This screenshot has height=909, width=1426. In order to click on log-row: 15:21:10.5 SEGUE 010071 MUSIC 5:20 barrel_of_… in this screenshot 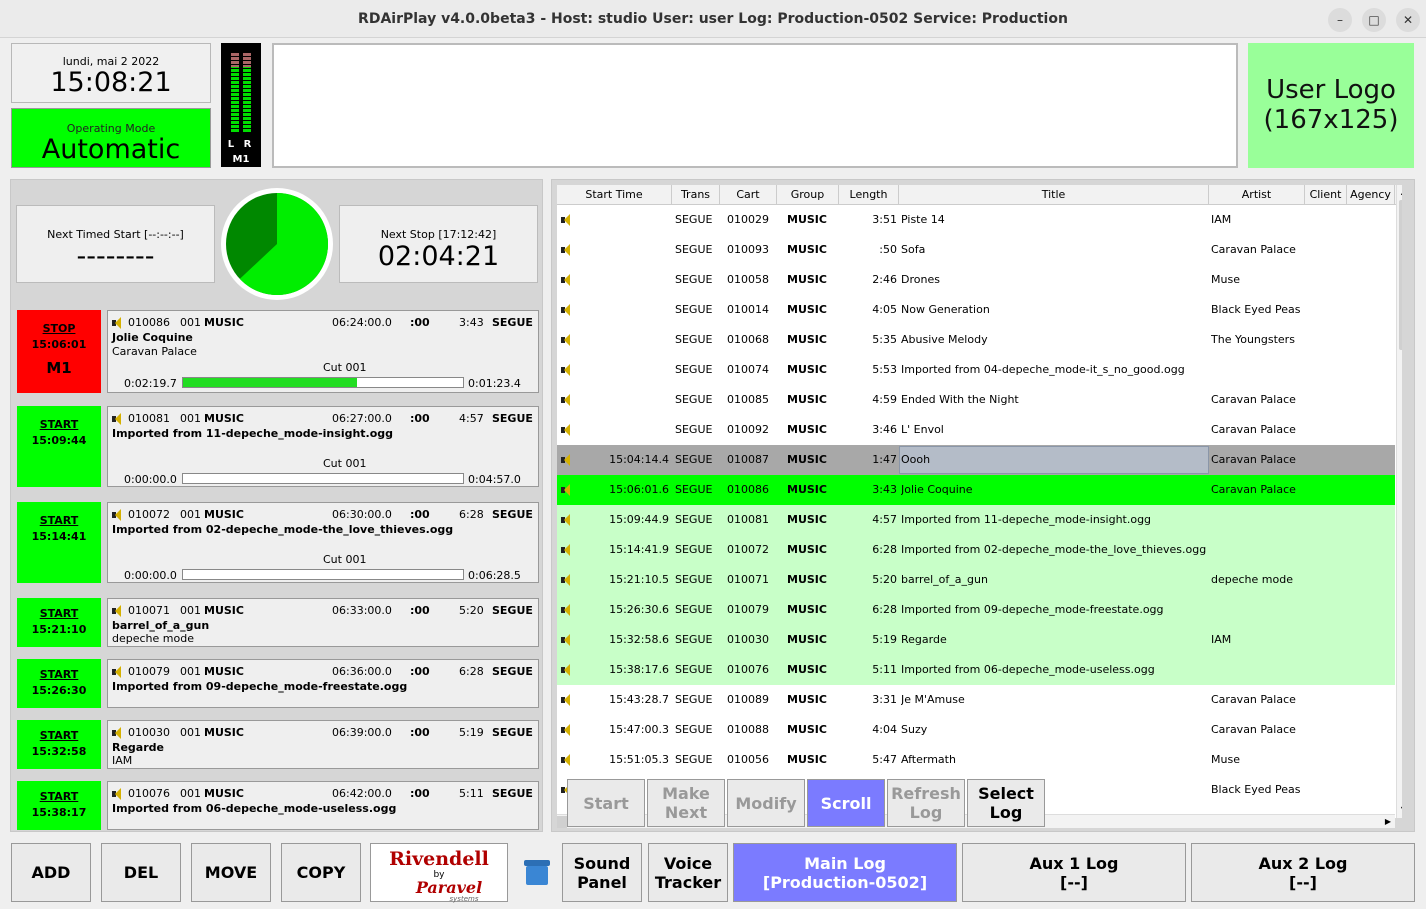, I will do `click(976, 580)`.